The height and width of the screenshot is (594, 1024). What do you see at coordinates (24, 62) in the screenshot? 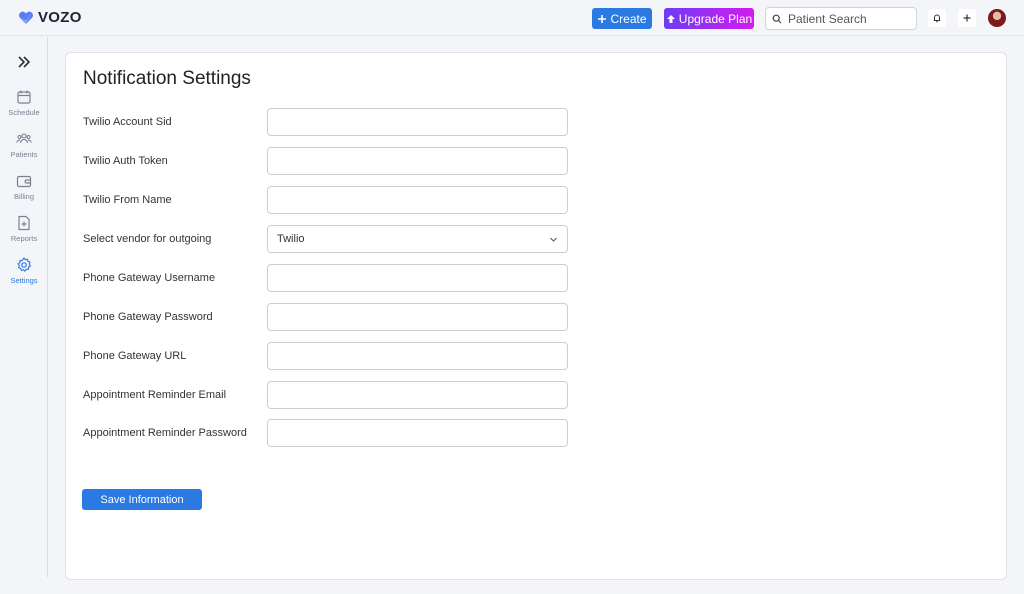
I see `expand-sidebar-icon` at bounding box center [24, 62].